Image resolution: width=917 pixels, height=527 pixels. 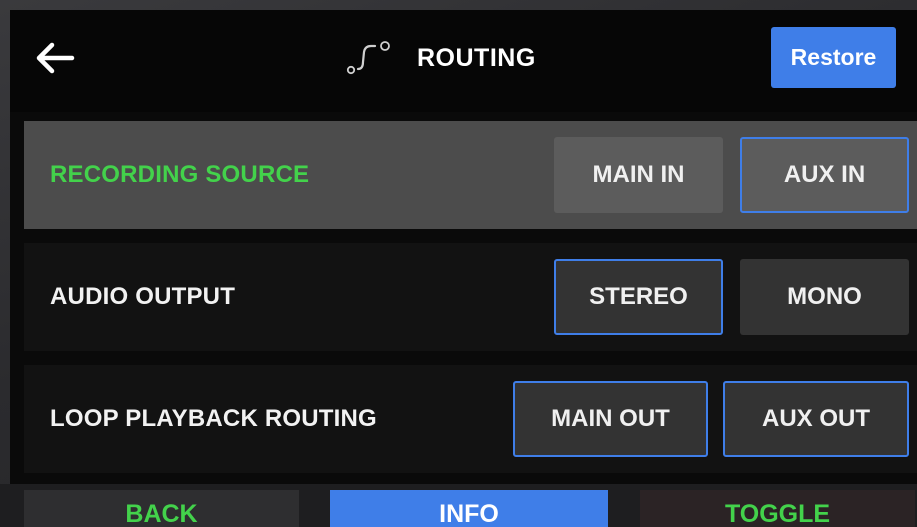 What do you see at coordinates (55, 58) in the screenshot?
I see `arrow-left-icon` at bounding box center [55, 58].